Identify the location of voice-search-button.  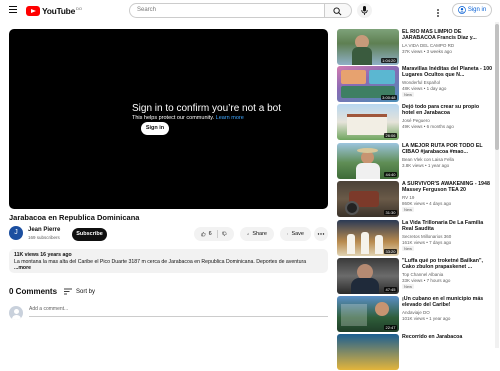
(364, 10).